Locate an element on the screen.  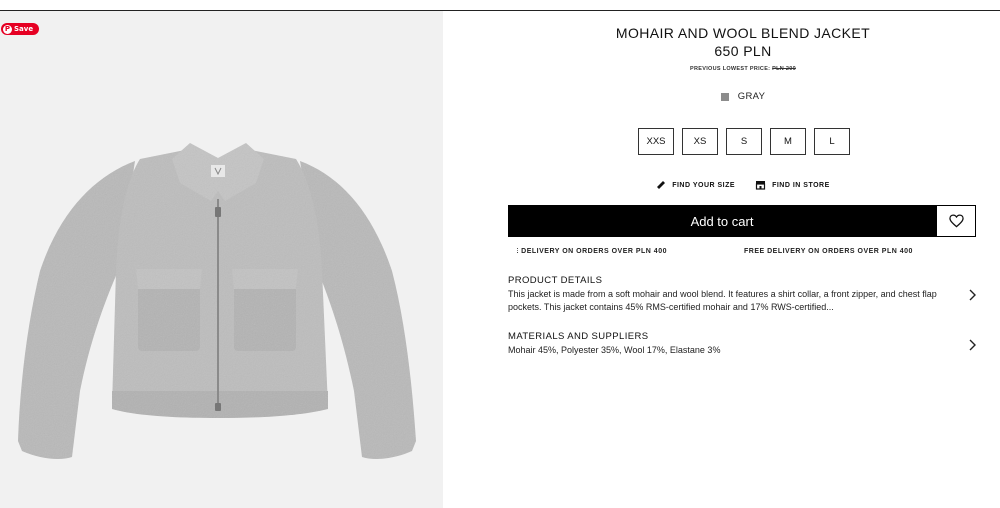
pinterest-save-button: P Save is located at coordinates (20, 29).